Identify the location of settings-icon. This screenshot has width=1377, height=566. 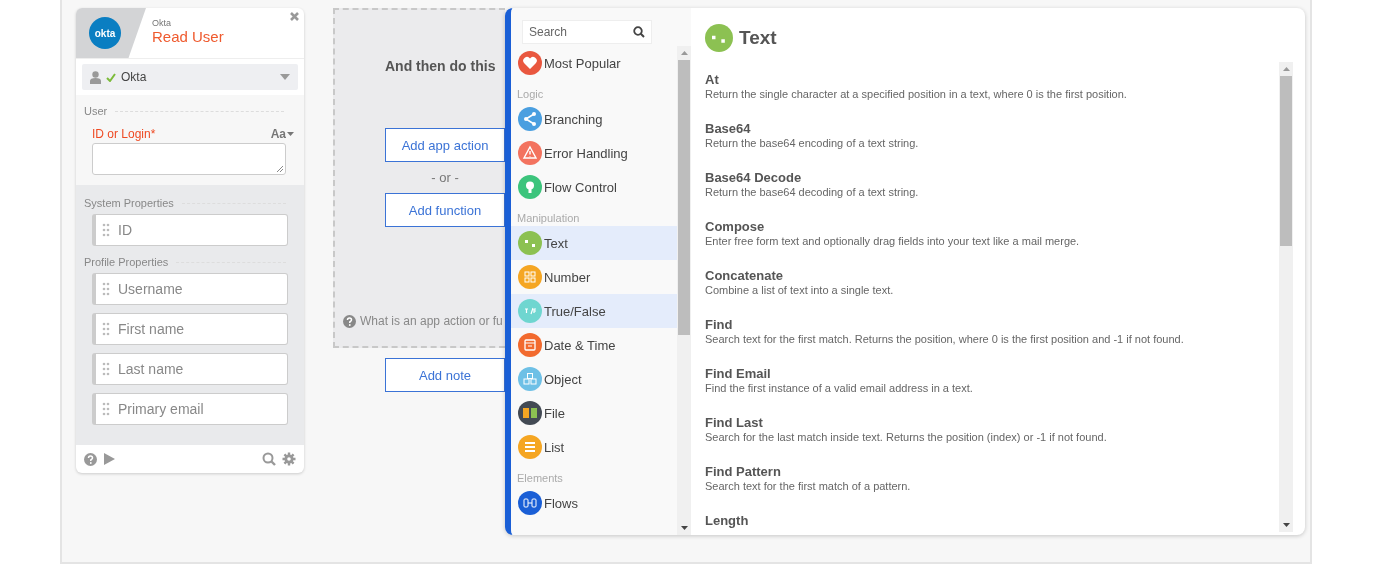
(289, 459).